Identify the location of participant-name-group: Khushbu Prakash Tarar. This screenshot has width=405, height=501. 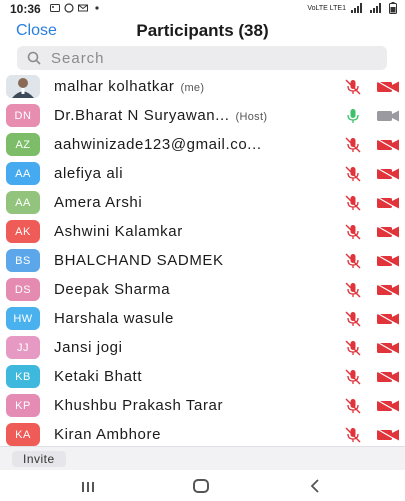
(138, 405).